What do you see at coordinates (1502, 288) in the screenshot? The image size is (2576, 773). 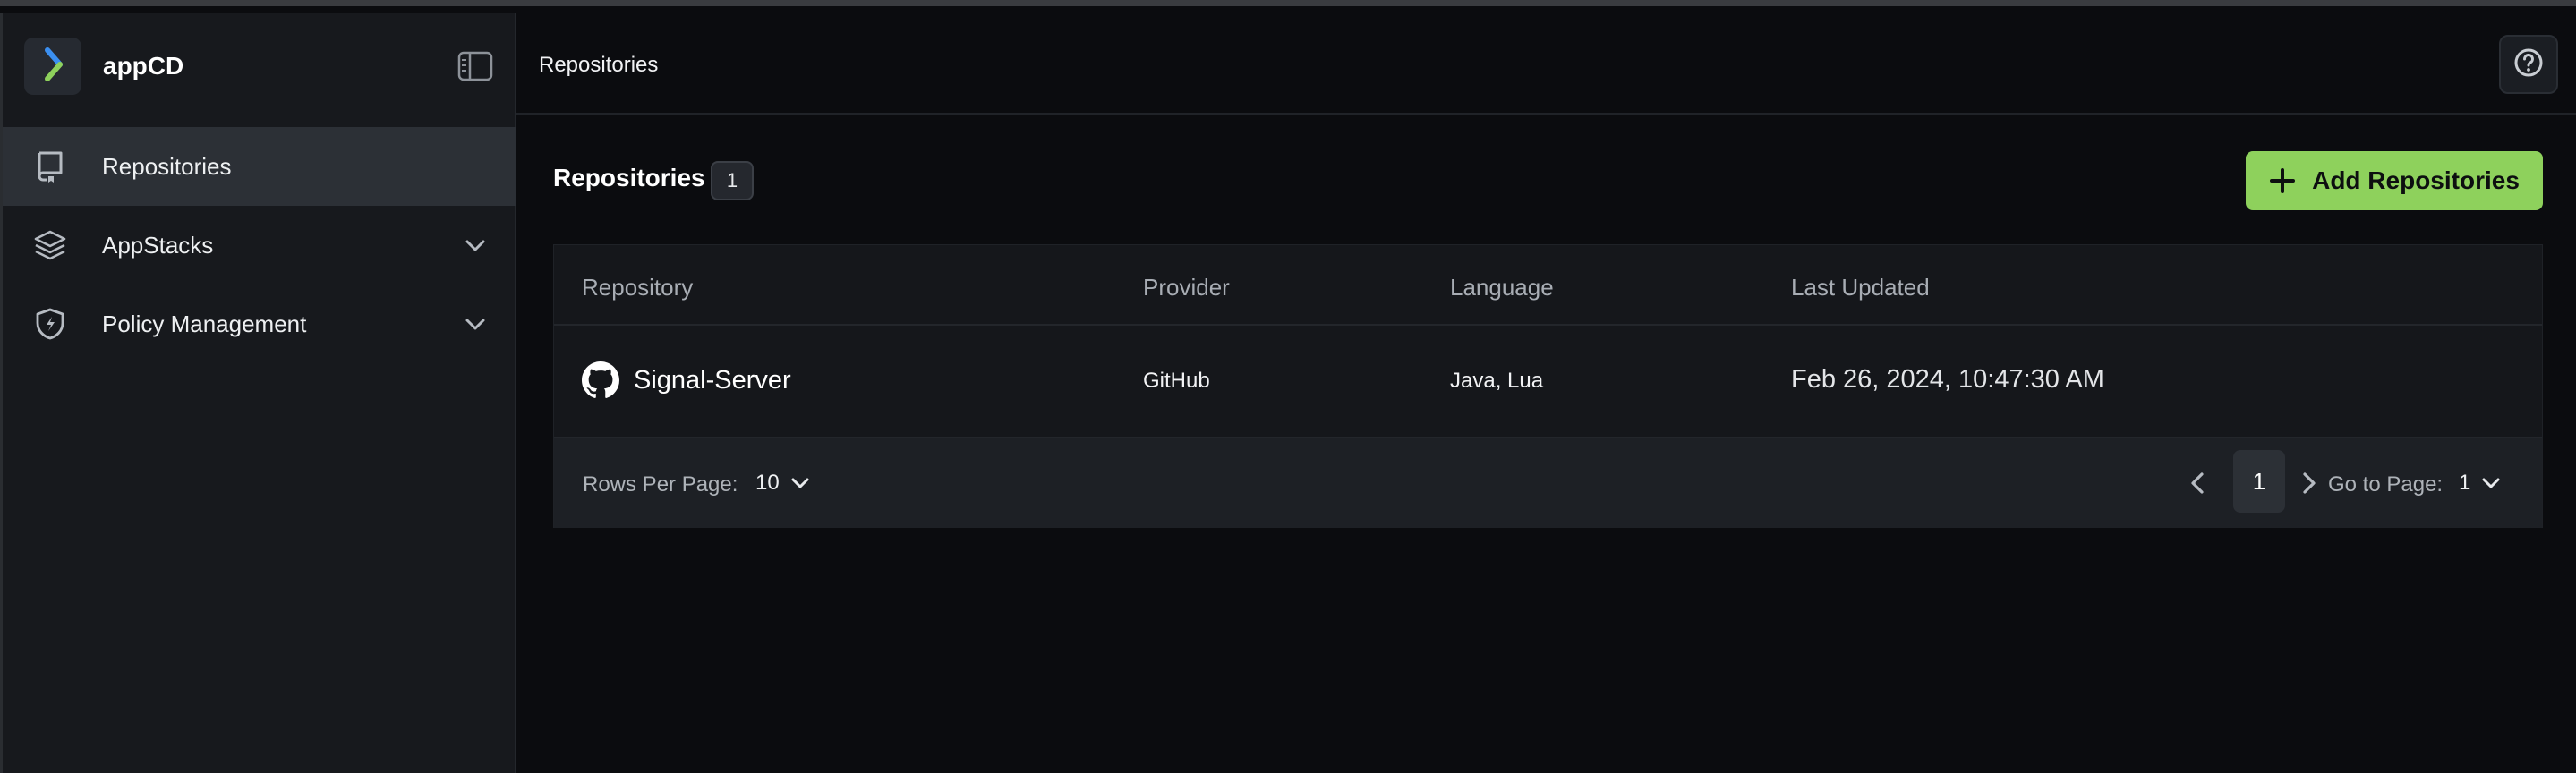 I see `column-header-language: Language` at bounding box center [1502, 288].